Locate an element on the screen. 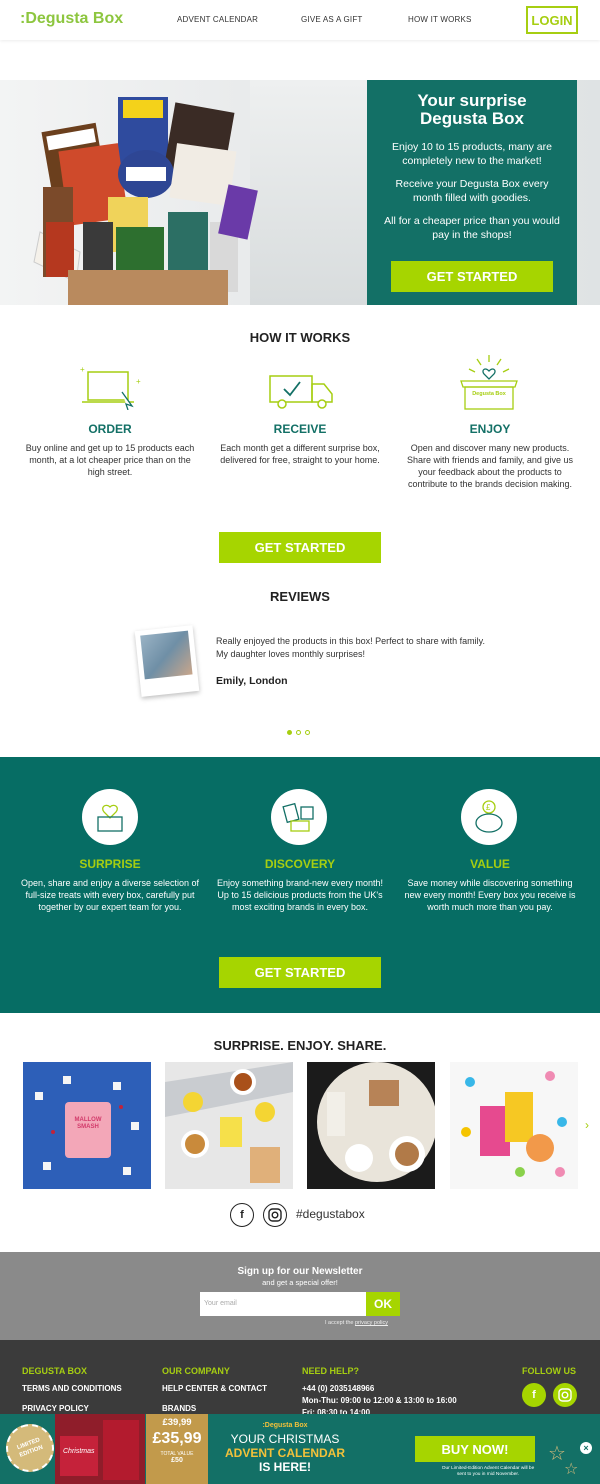 The height and width of the screenshot is (1484, 600). price-badge: £39,99 £35,99 TOTAL VALUE £50 is located at coordinates (177, 1449).